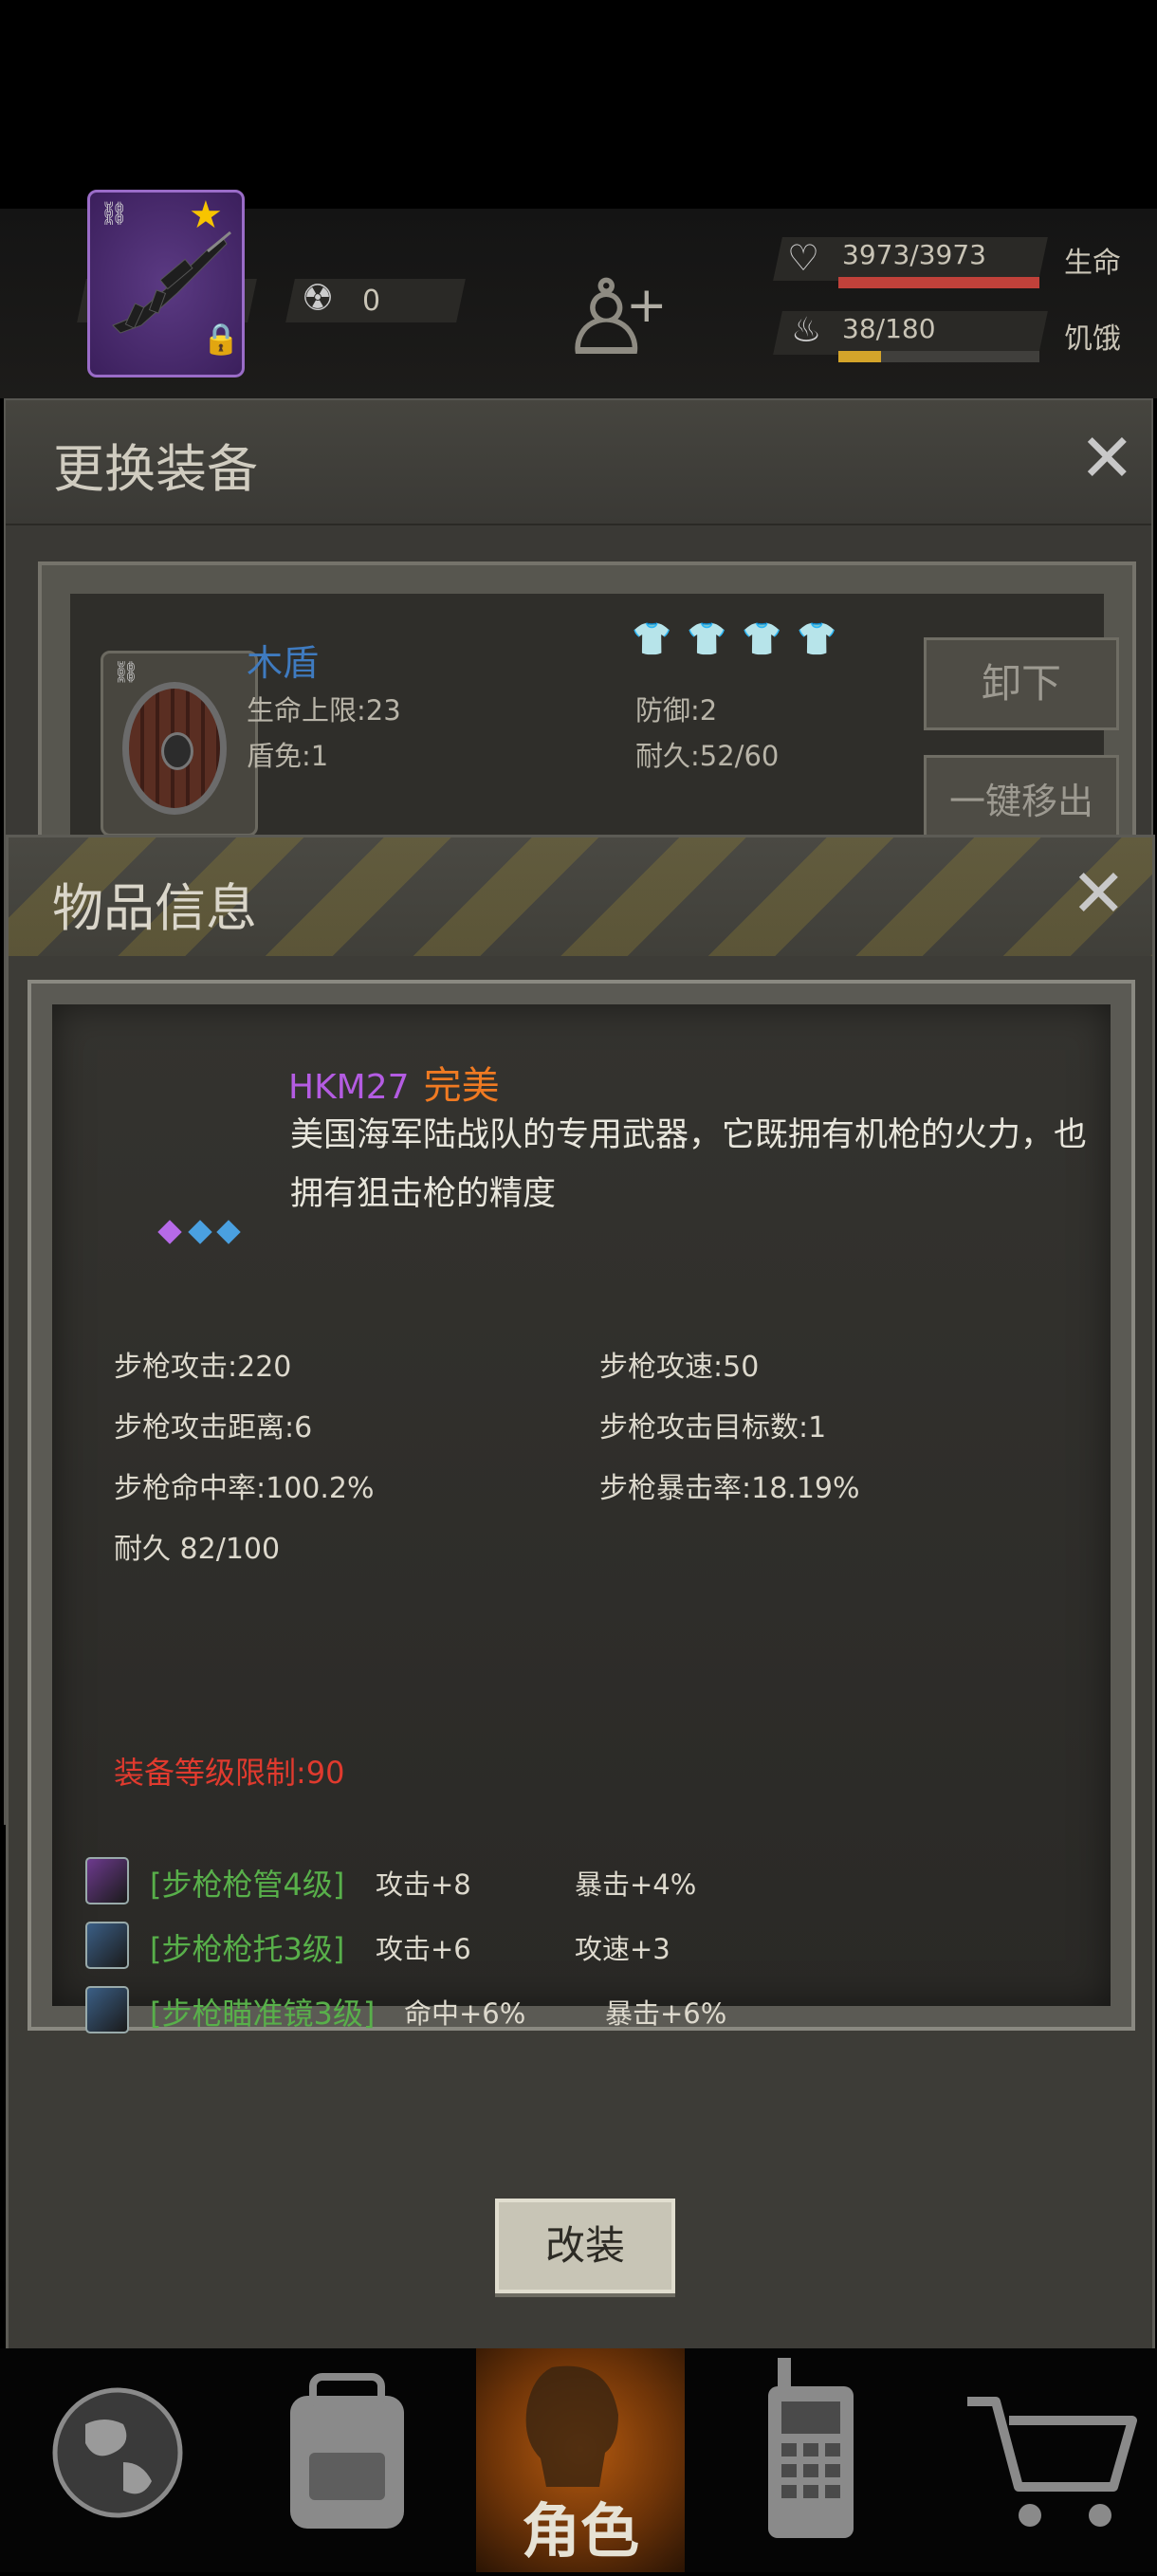 This screenshot has width=1157, height=2576. Describe the element at coordinates (107, 2009) in the screenshot. I see `scope-mod-icon` at that location.